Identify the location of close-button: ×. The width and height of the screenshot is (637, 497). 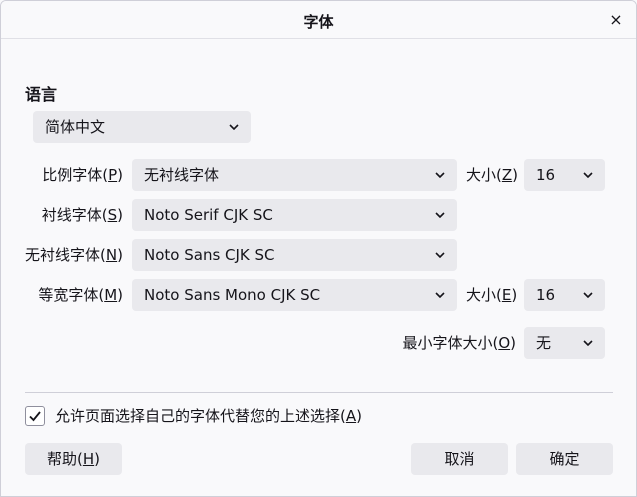
(616, 20).